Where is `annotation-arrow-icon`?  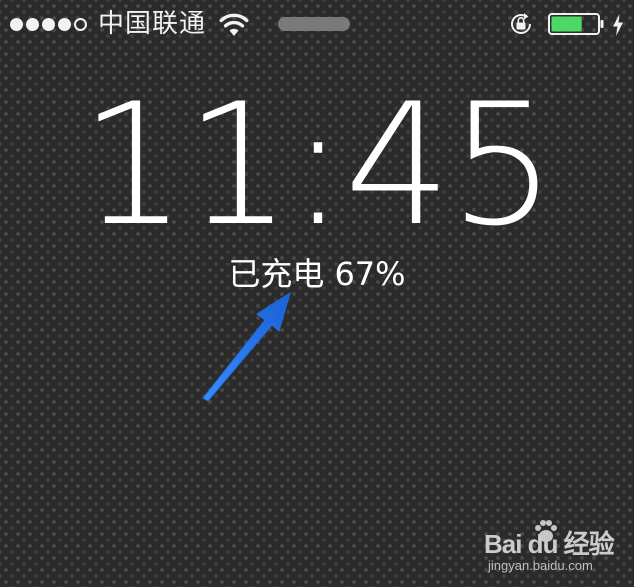 annotation-arrow-icon is located at coordinates (246, 346).